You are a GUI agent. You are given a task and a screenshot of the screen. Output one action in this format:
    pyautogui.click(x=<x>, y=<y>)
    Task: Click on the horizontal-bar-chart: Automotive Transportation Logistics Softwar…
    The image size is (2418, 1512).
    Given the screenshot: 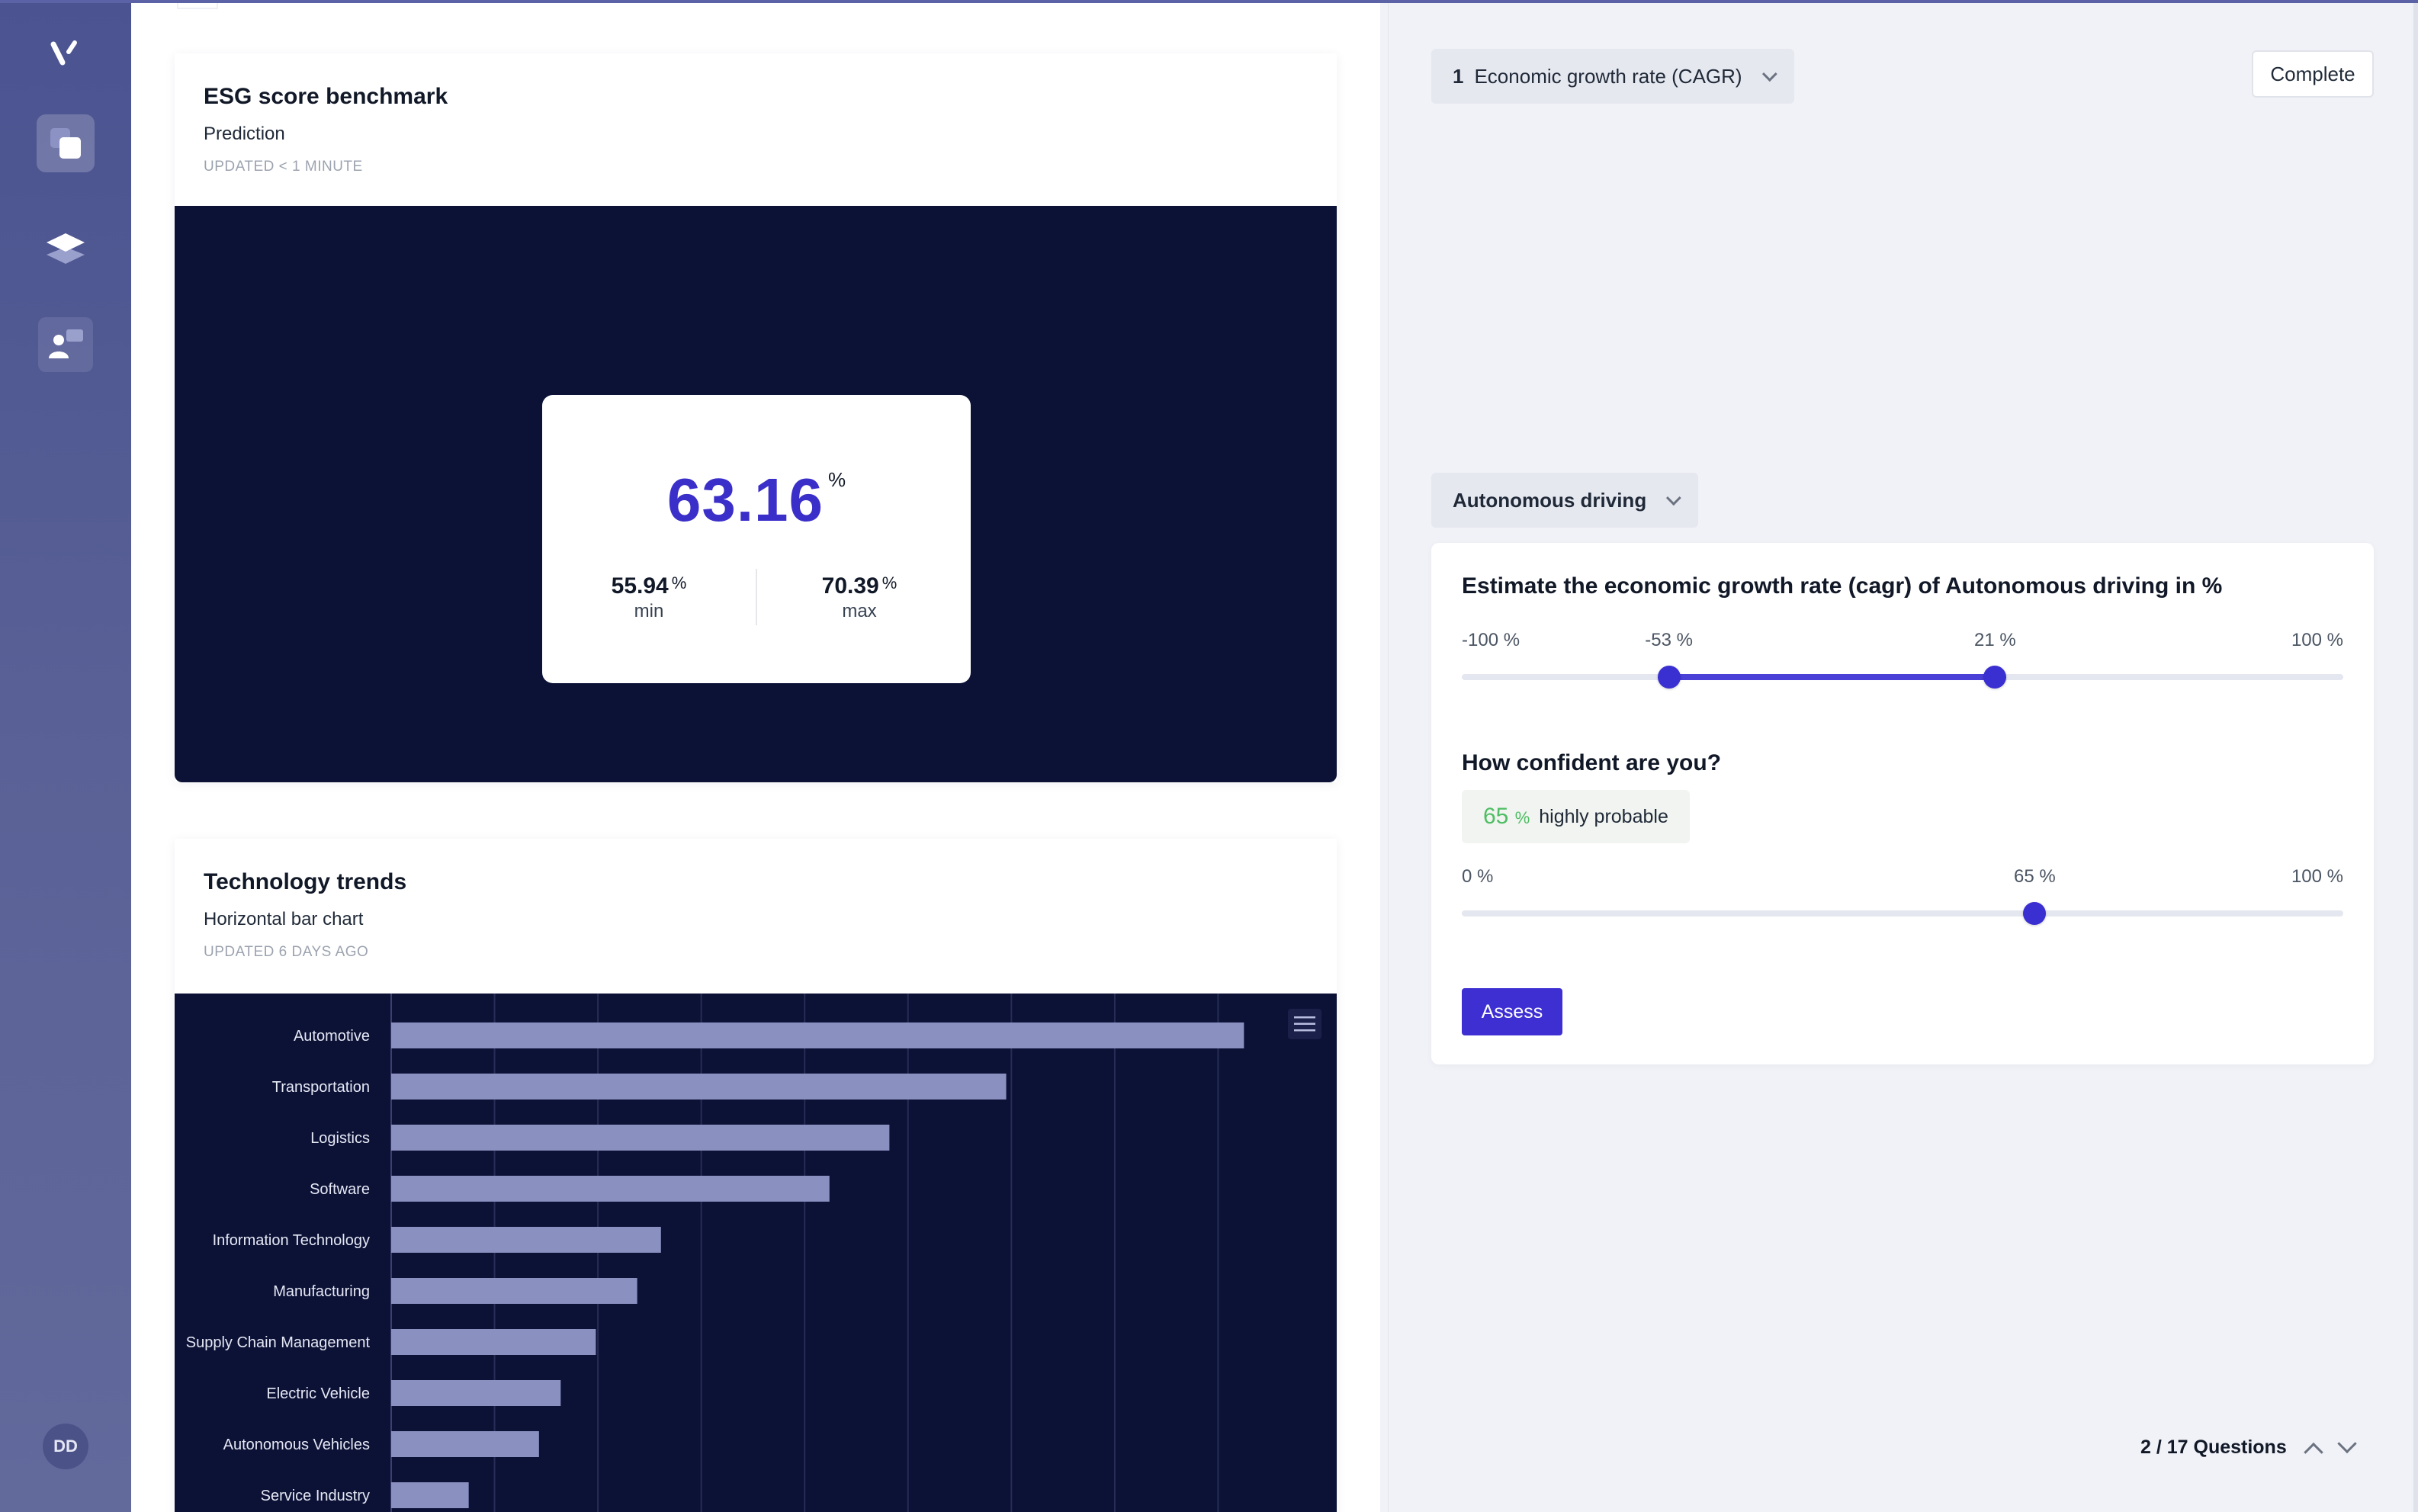 What is the action you would take?
    pyautogui.click(x=715, y=1253)
    